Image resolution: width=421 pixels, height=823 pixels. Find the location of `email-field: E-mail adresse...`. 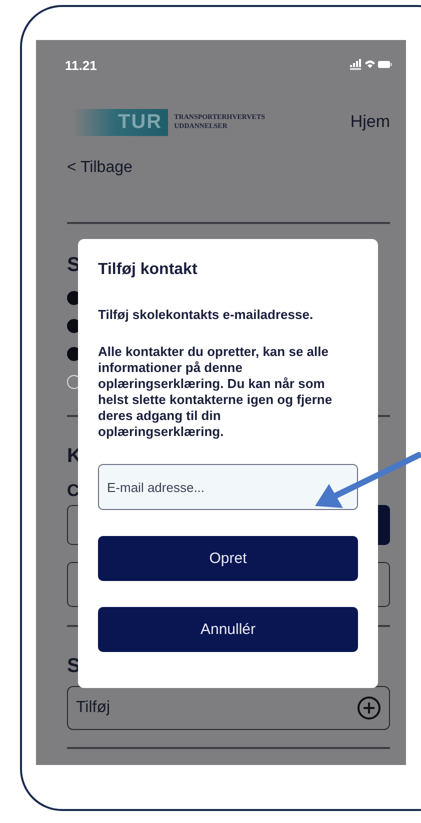

email-field: E-mail adresse... is located at coordinates (228, 487).